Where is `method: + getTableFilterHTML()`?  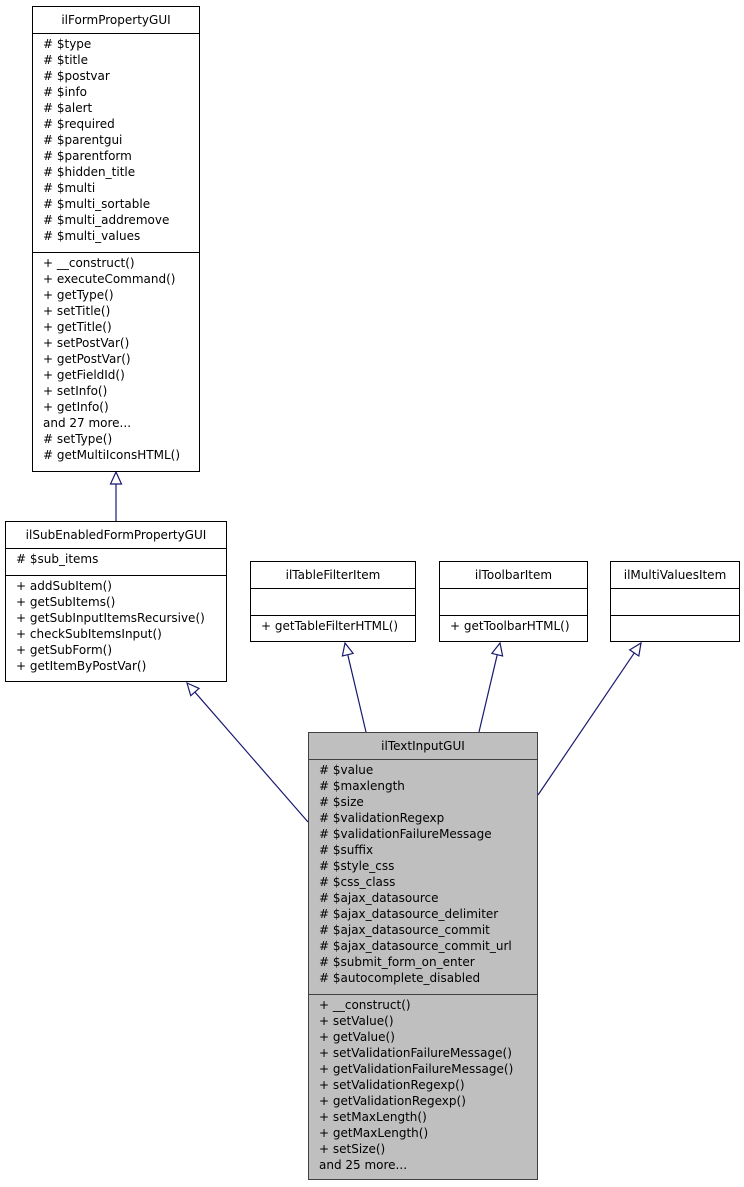
method: + getTableFilterHTML() is located at coordinates (330, 626).